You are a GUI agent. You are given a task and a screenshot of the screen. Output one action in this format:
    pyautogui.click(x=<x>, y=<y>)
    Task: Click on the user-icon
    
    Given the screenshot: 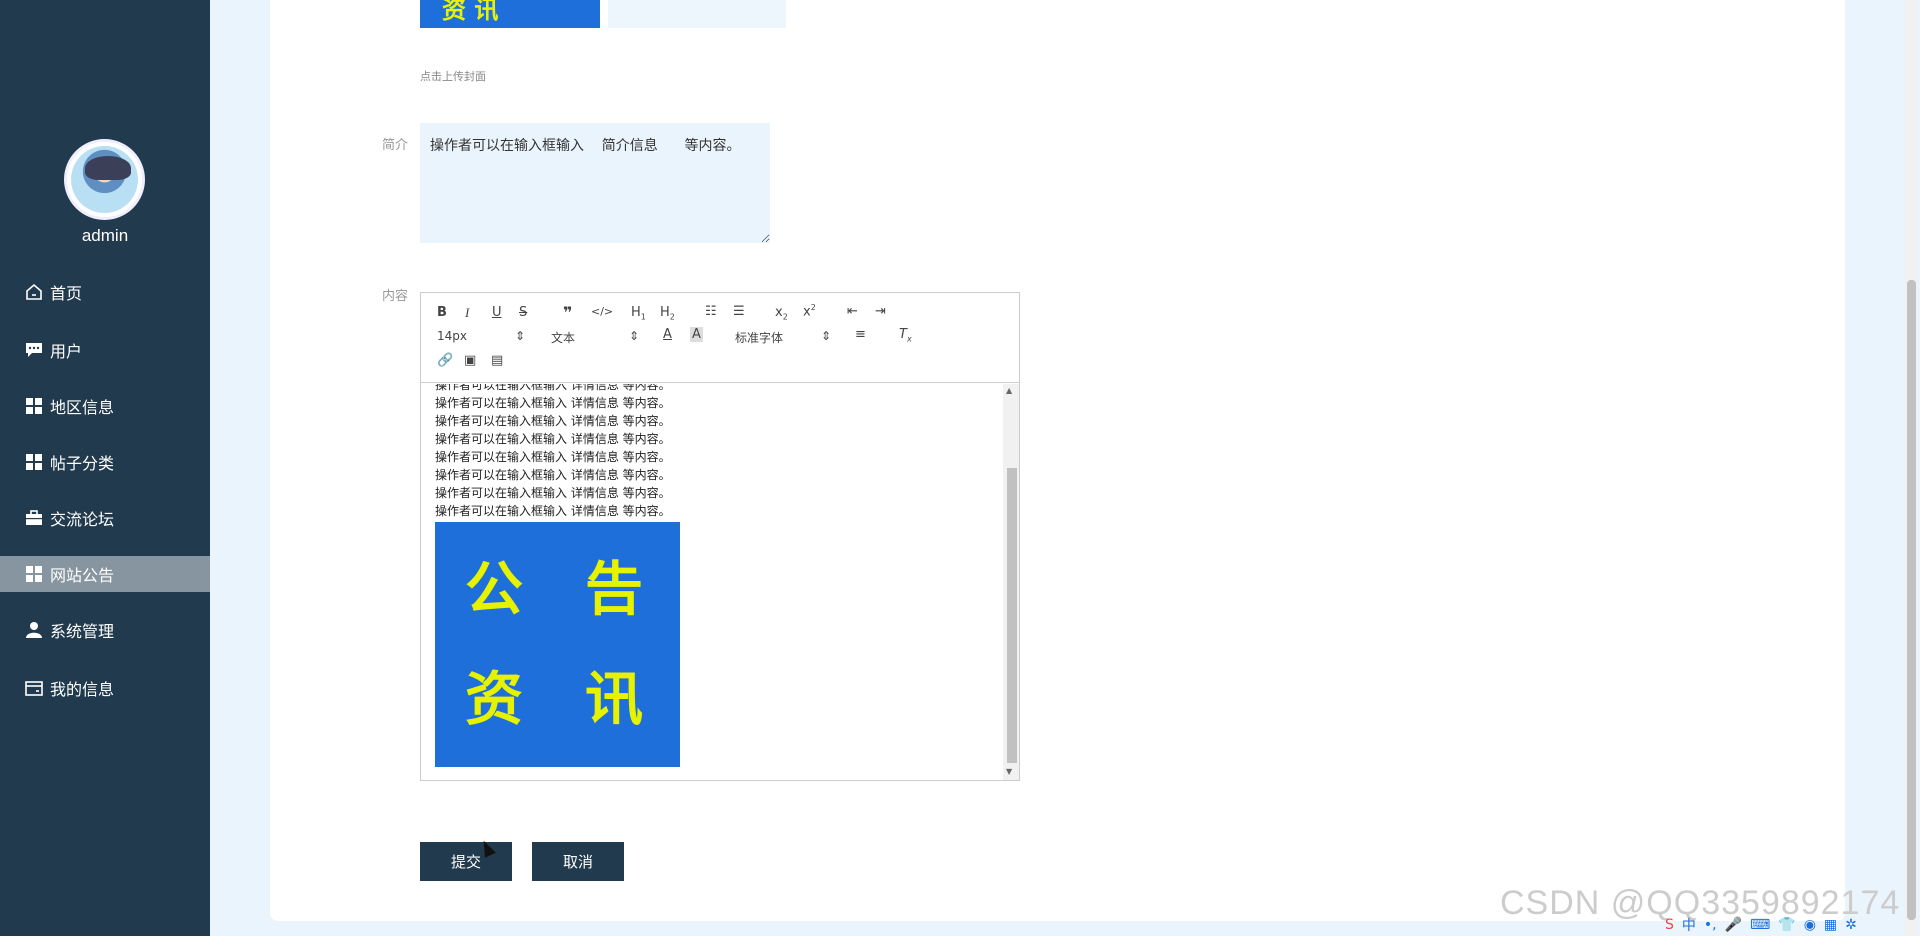 What is the action you would take?
    pyautogui.click(x=34, y=630)
    